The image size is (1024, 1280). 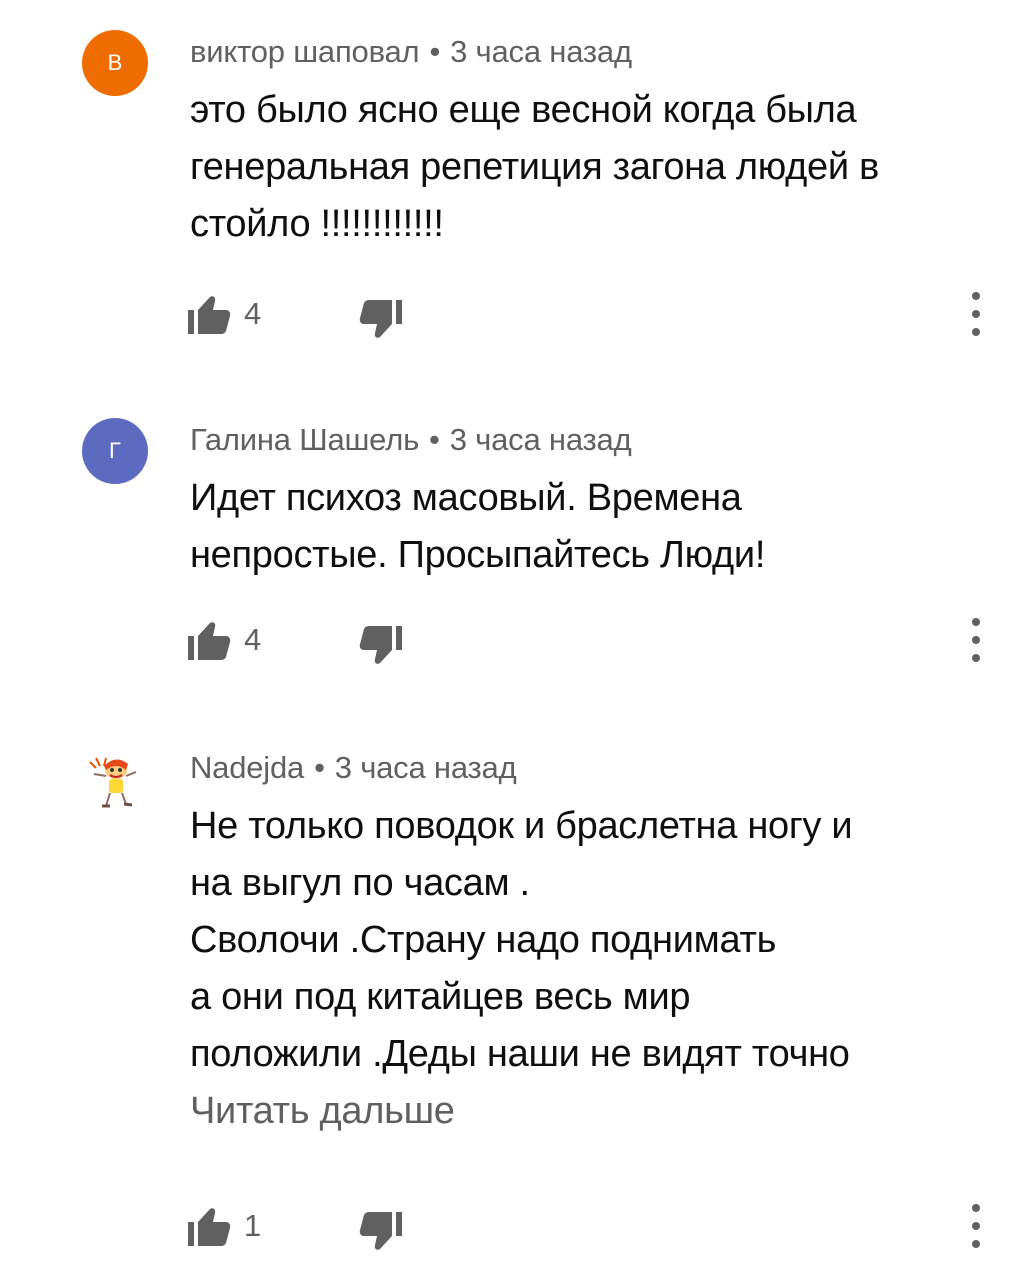 What do you see at coordinates (478, 555) in the screenshot?
I see `comment-line: непростые. Просыпайтесь Люди!` at bounding box center [478, 555].